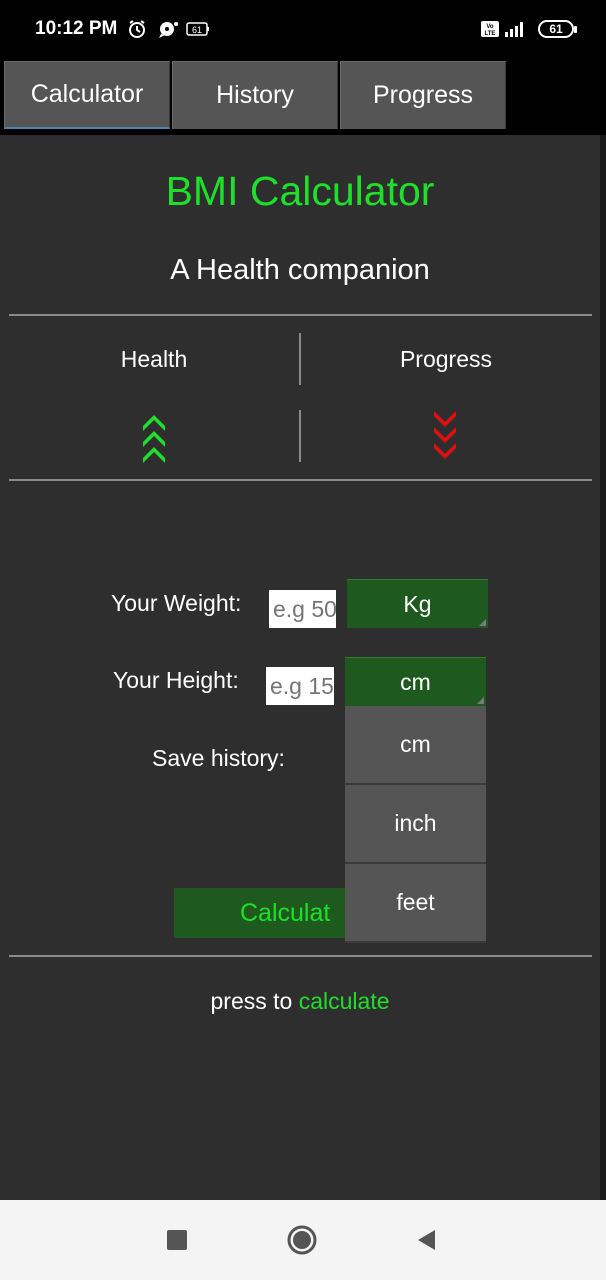 The height and width of the screenshot is (1280, 606). I want to click on tab-progress: Progress, so click(423, 95).